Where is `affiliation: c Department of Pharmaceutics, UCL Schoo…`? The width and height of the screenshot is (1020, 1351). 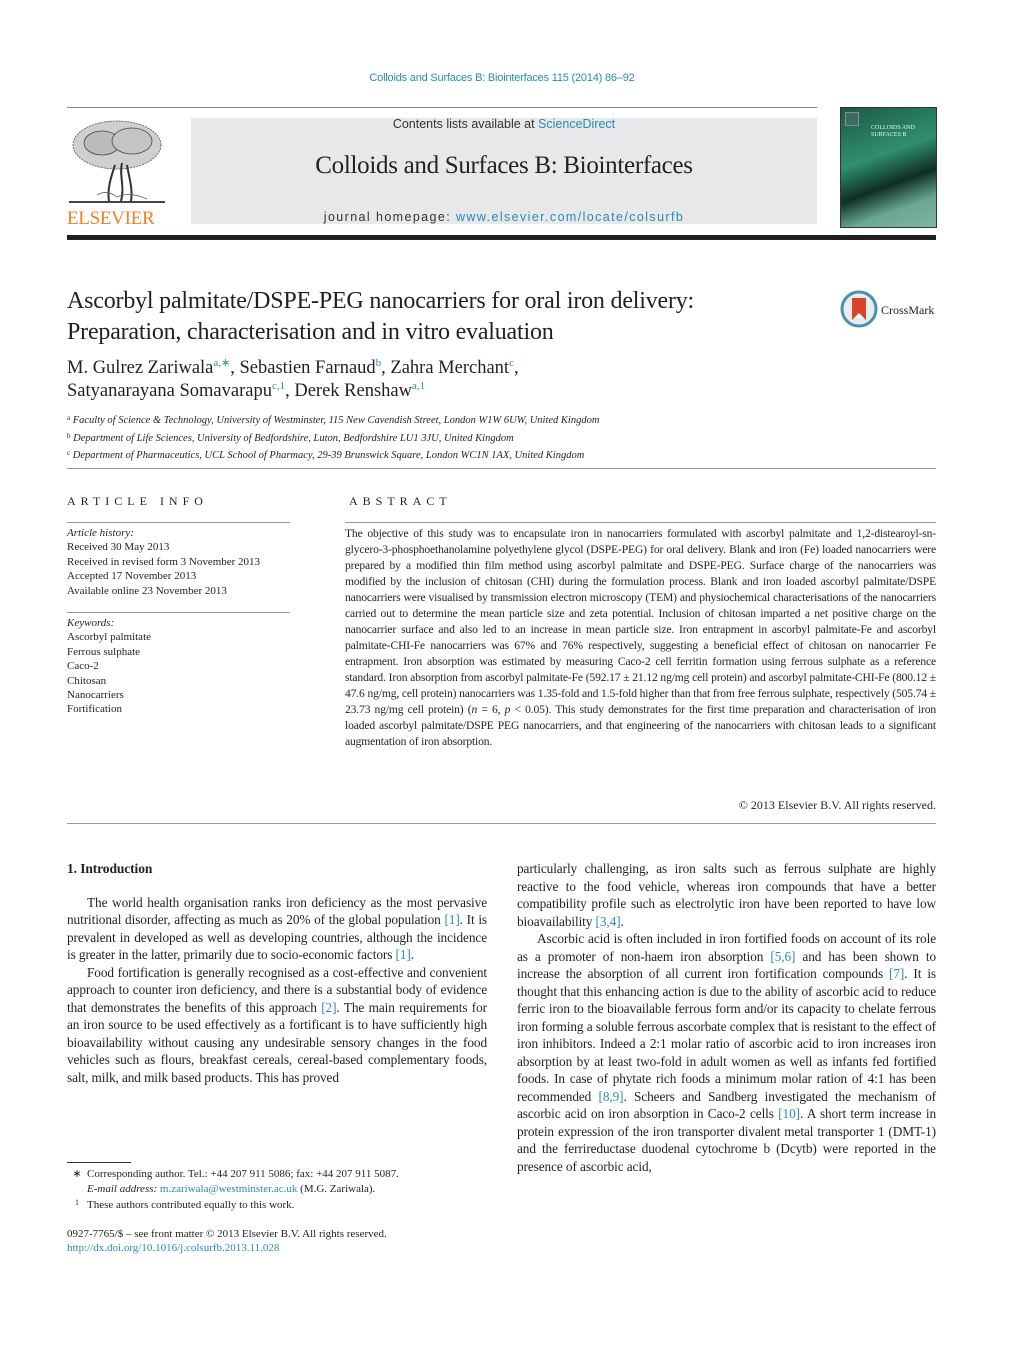
affiliation: c Department of Pharmaceutics, UCL Schoo… is located at coordinates (467, 455).